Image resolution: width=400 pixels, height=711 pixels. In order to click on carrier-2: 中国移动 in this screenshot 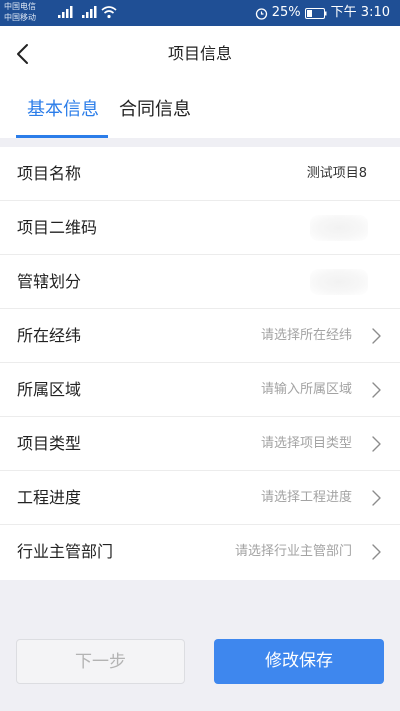, I will do `click(20, 17)`.